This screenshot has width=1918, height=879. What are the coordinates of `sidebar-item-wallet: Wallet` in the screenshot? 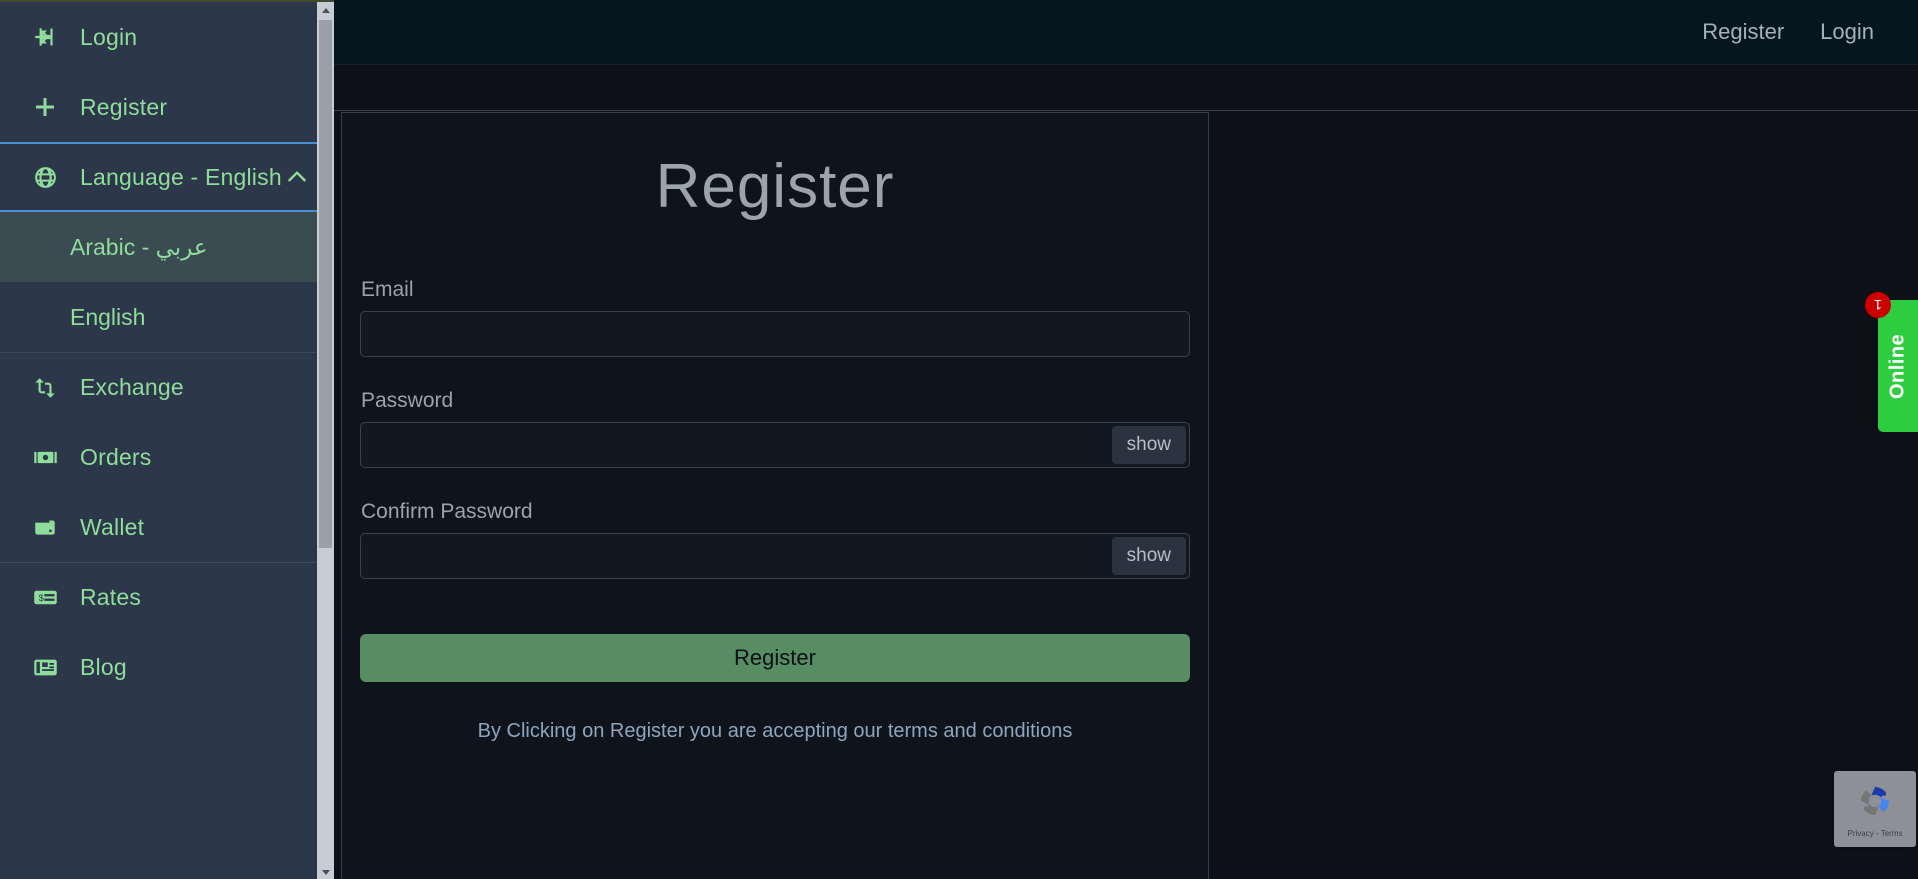 It's located at (167, 527).